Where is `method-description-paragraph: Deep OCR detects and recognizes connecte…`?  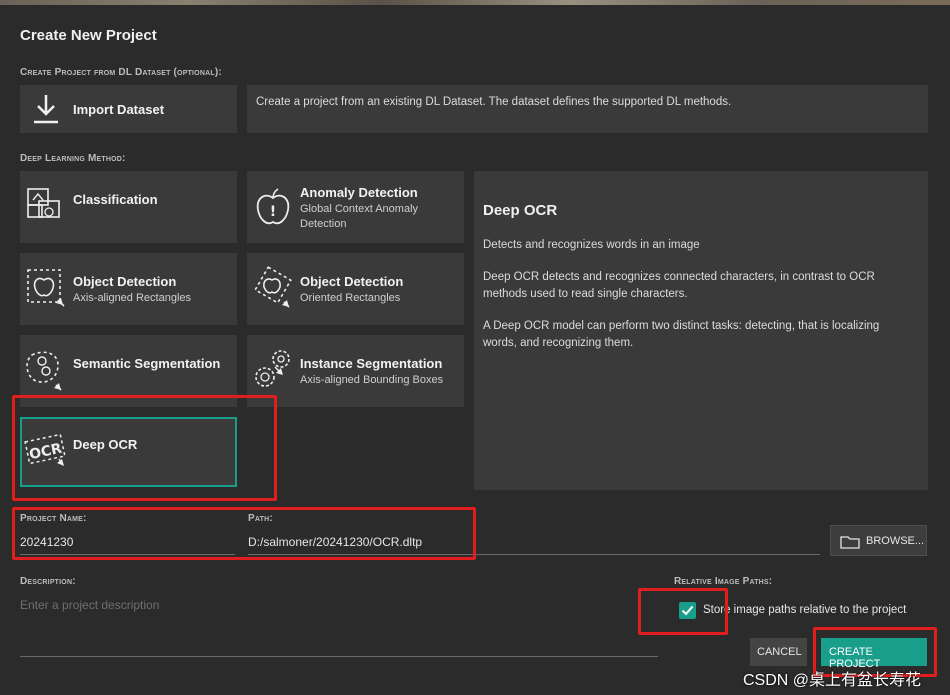 method-description-paragraph: Deep OCR detects and recognizes connecte… is located at coordinates (679, 285).